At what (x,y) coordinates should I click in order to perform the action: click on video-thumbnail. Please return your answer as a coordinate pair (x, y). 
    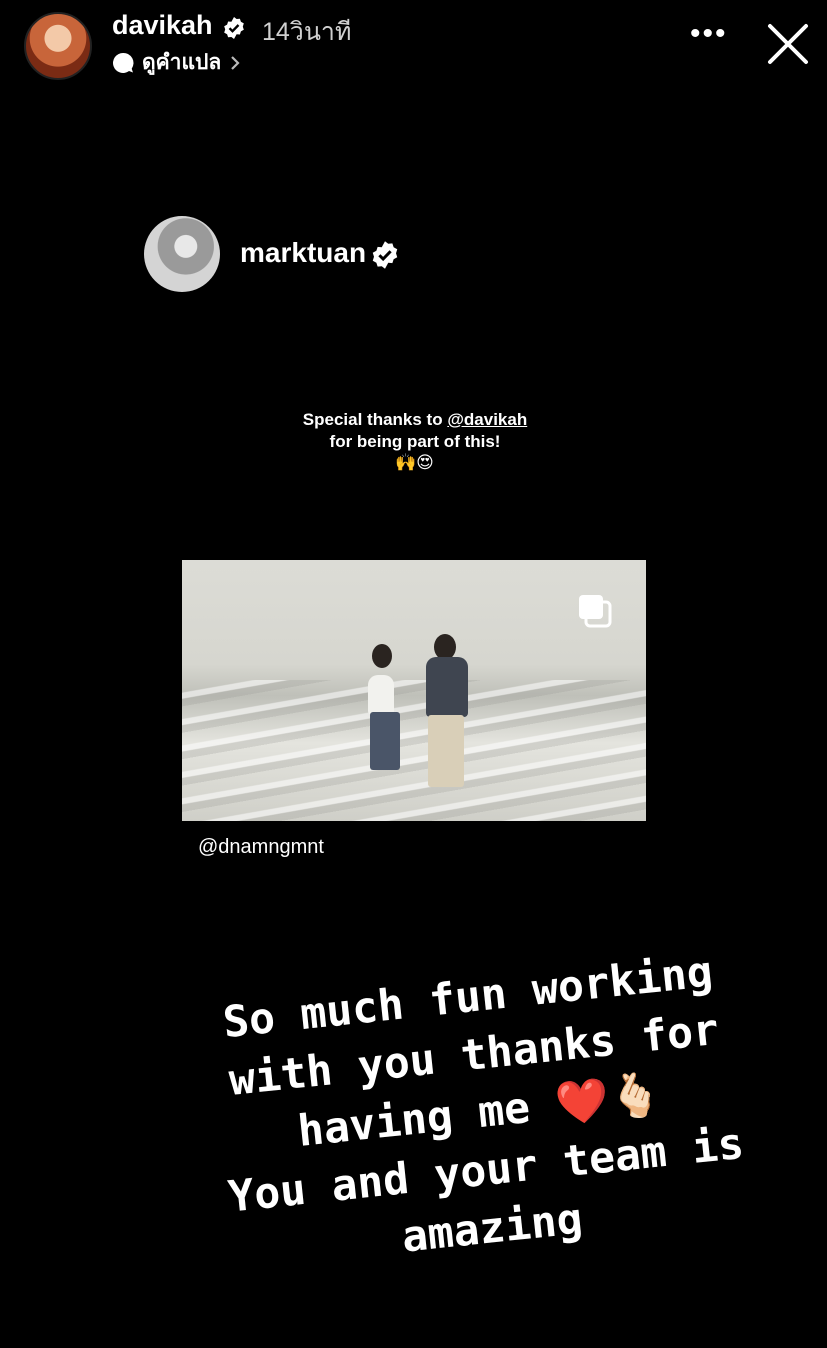
    Looking at the image, I should click on (414, 690).